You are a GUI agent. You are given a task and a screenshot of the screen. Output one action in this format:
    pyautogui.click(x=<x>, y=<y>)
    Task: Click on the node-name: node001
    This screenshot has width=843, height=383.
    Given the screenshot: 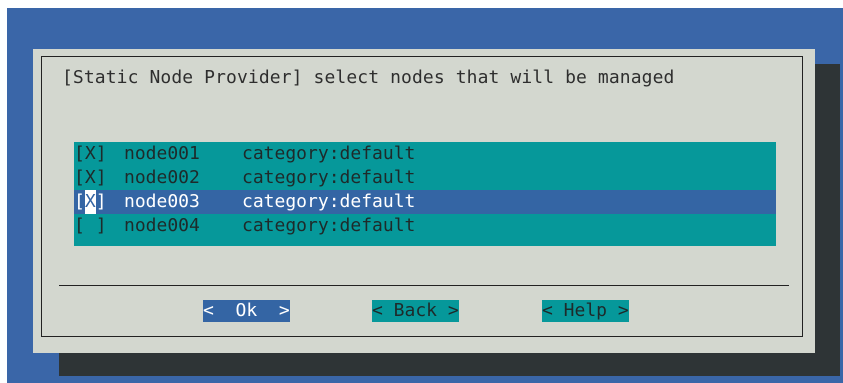 What is the action you would take?
    pyautogui.click(x=162, y=153)
    